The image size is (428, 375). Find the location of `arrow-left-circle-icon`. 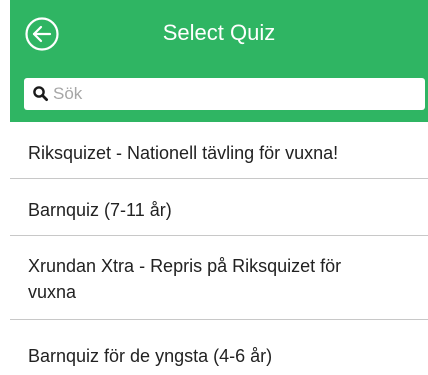

arrow-left-circle-icon is located at coordinates (42, 34).